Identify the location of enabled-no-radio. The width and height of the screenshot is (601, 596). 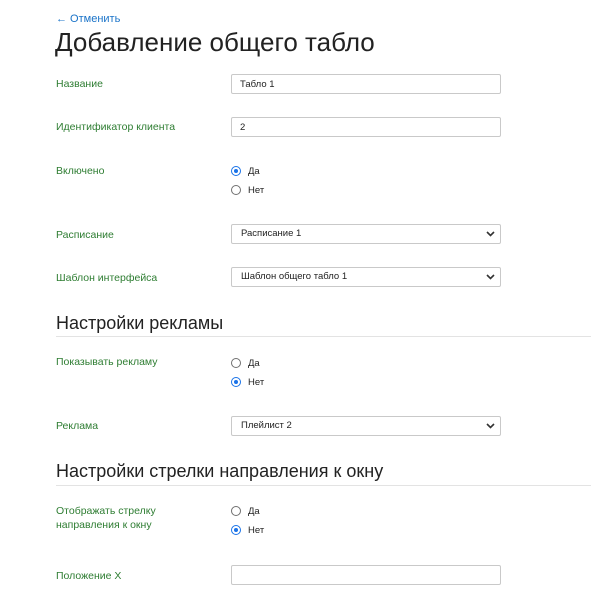
(238, 190).